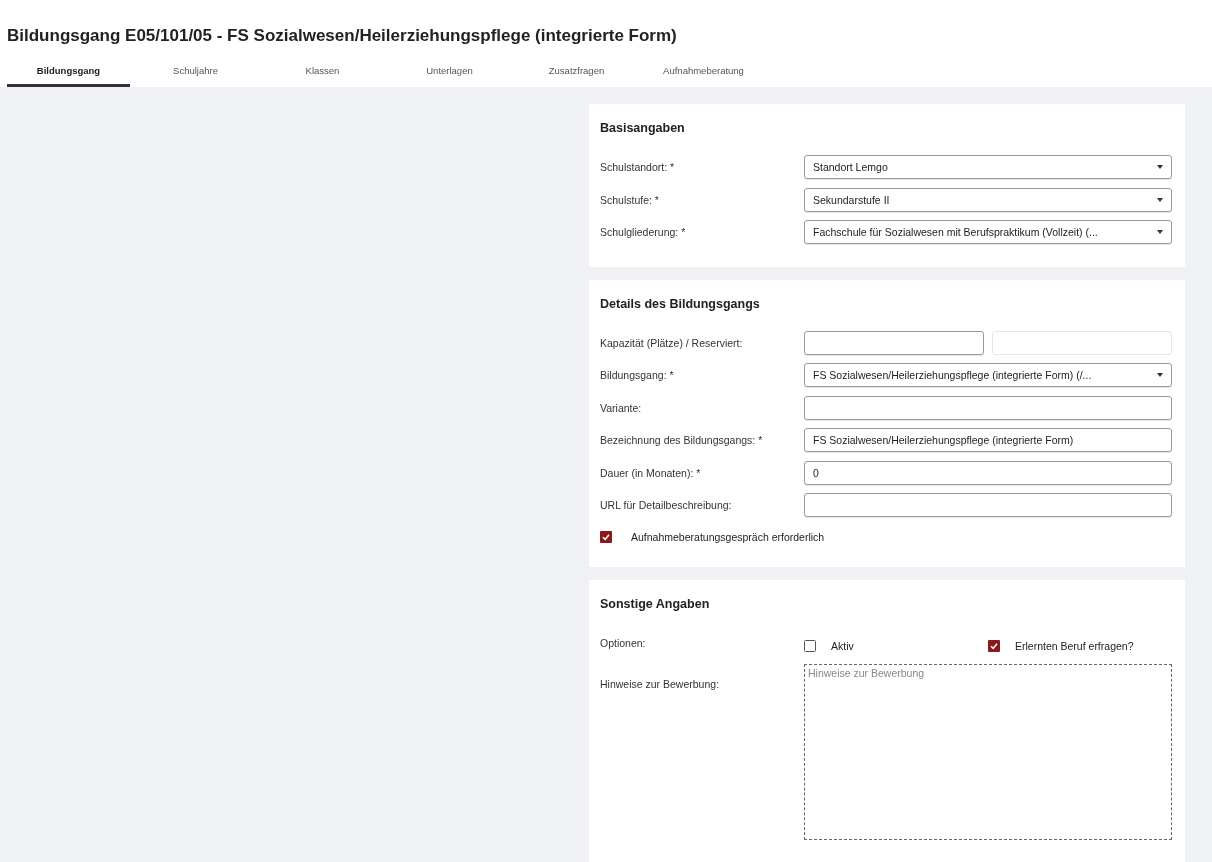 The image size is (1212, 862). I want to click on field-label: Schulstandort: *, so click(637, 167).